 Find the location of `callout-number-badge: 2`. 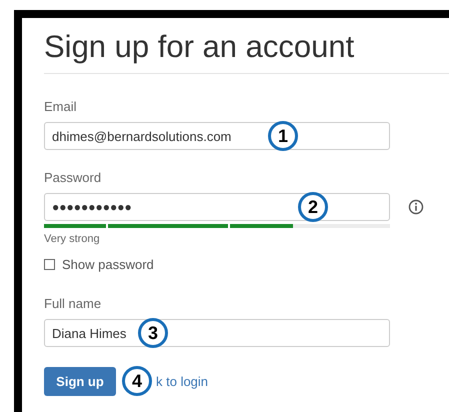

callout-number-badge: 2 is located at coordinates (313, 207).